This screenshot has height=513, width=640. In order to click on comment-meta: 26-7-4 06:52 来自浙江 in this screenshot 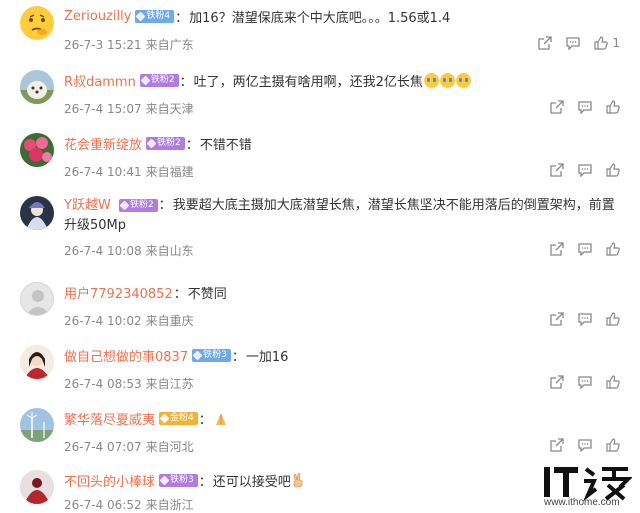, I will do `click(129, 504)`.